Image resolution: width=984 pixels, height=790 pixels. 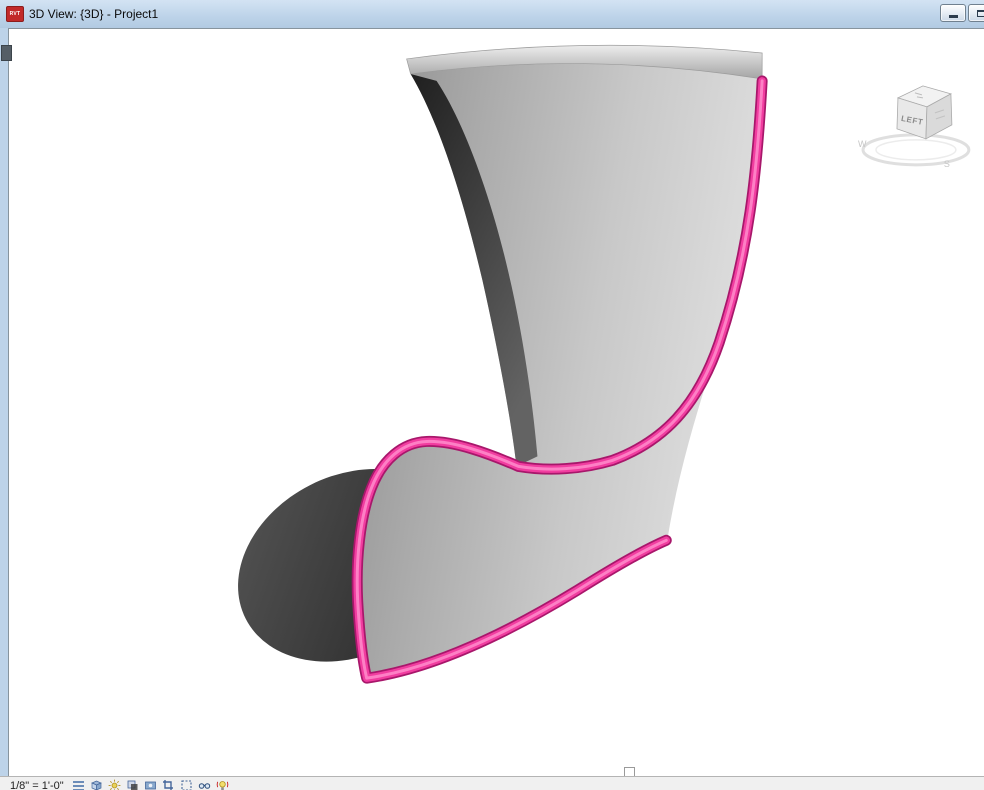 What do you see at coordinates (96, 784) in the screenshot?
I see `visual-style-icon` at bounding box center [96, 784].